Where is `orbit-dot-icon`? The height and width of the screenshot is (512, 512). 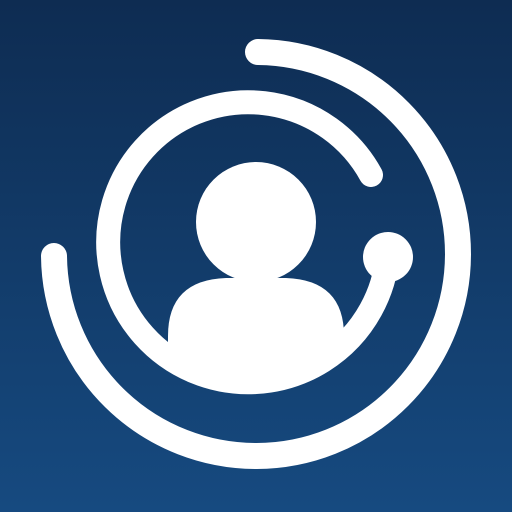 orbit-dot-icon is located at coordinates (388, 257).